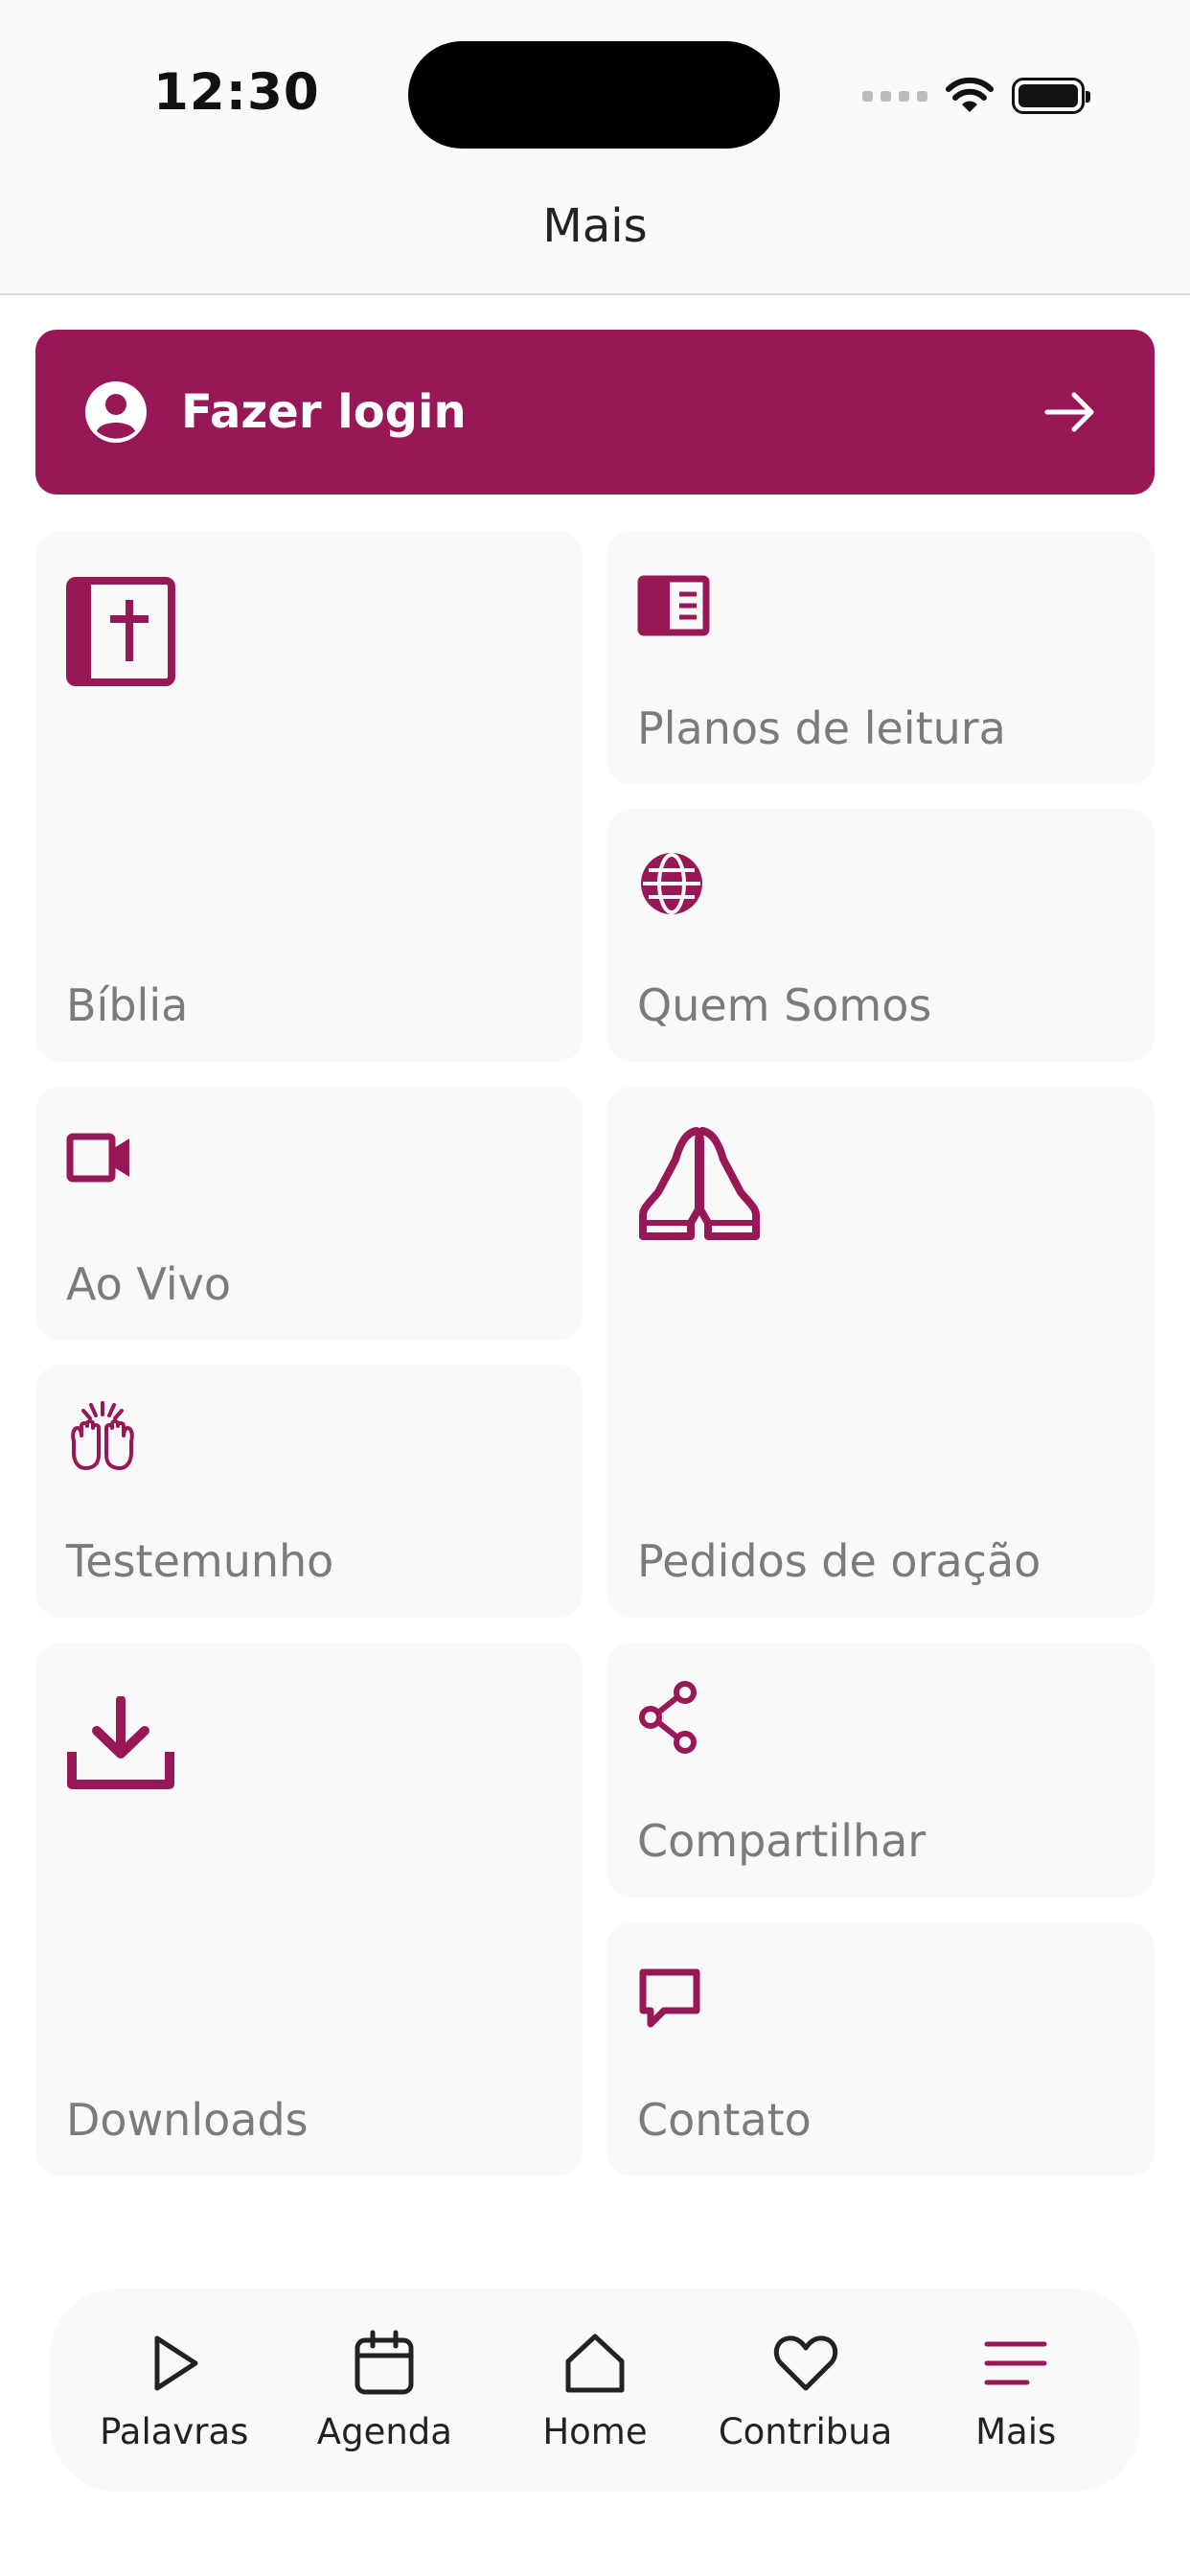 This screenshot has height=2576, width=1190. Describe the element at coordinates (1069, 412) in the screenshot. I see `arrow-right-icon` at that location.